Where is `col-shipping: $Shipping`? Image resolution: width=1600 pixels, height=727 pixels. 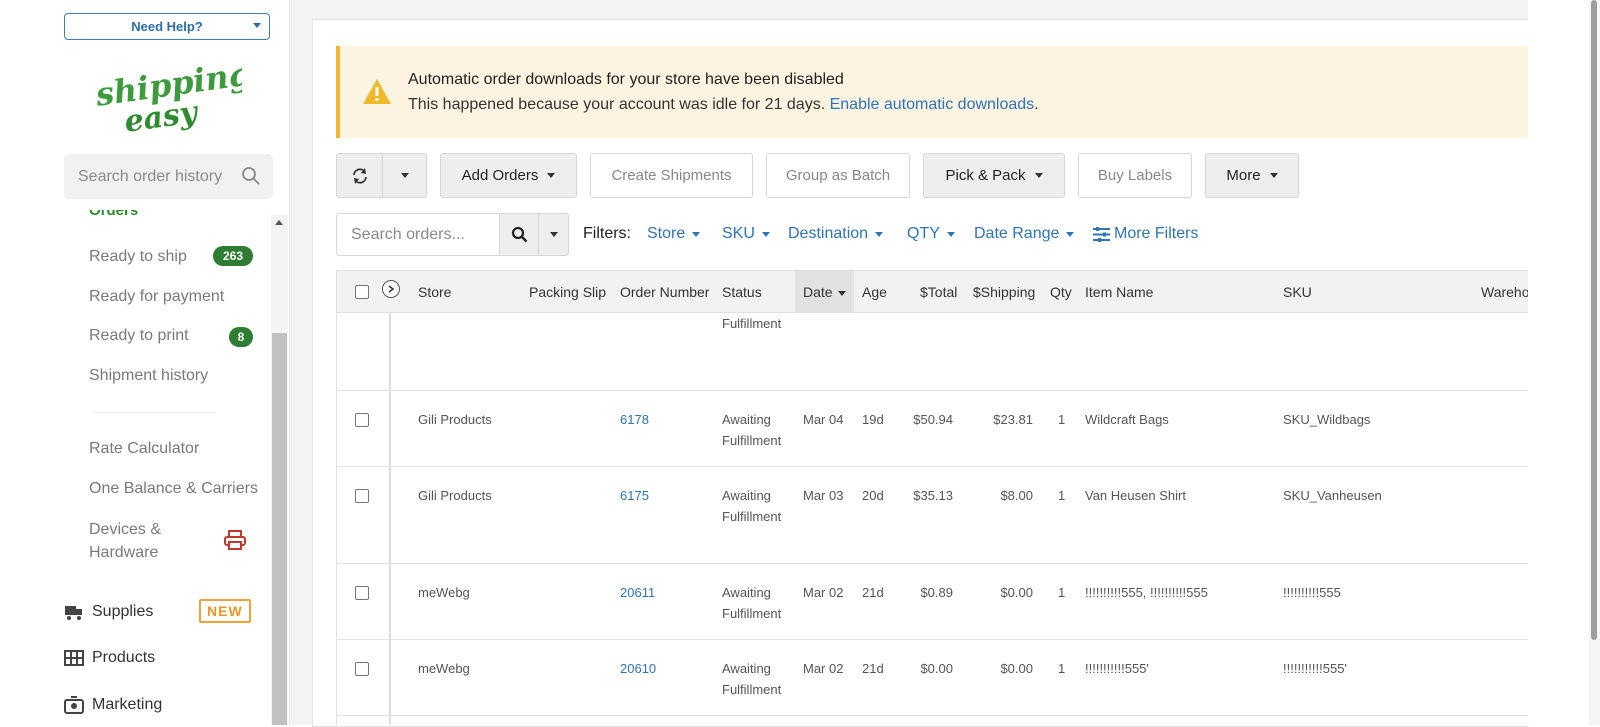 col-shipping: $Shipping is located at coordinates (1004, 292).